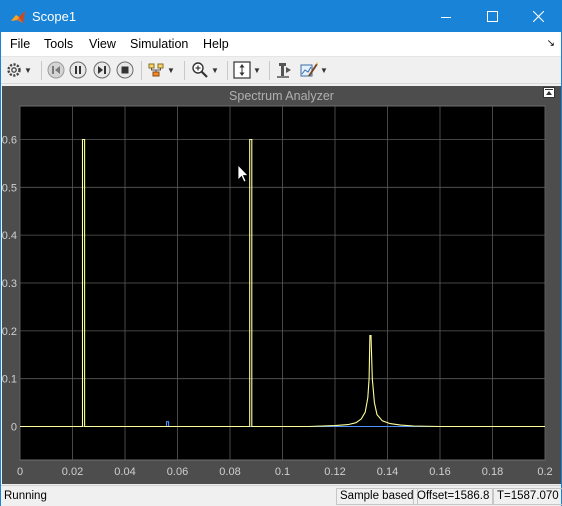 The width and height of the screenshot is (562, 506). Describe the element at coordinates (527, 496) in the screenshot. I see `status-time: T=1587.070` at that location.